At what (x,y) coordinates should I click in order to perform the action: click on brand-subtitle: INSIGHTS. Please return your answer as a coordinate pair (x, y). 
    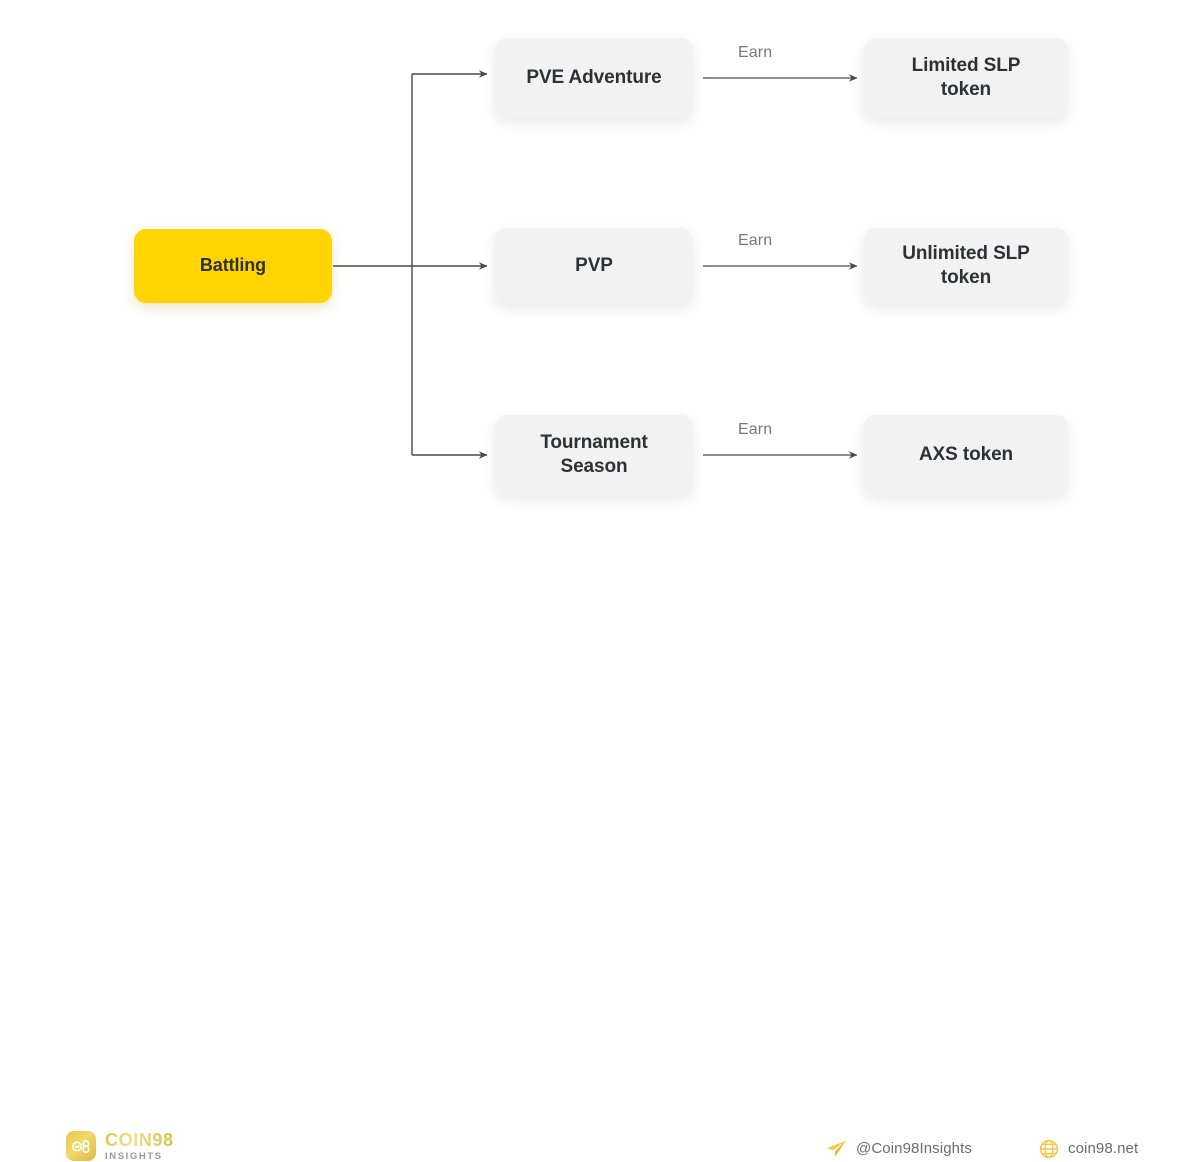
    Looking at the image, I should click on (134, 1156).